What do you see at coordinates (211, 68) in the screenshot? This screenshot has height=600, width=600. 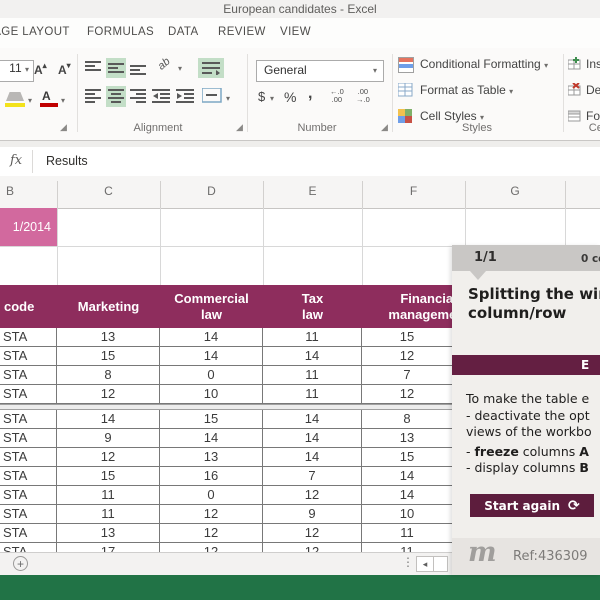 I see `wrap-text-icon` at bounding box center [211, 68].